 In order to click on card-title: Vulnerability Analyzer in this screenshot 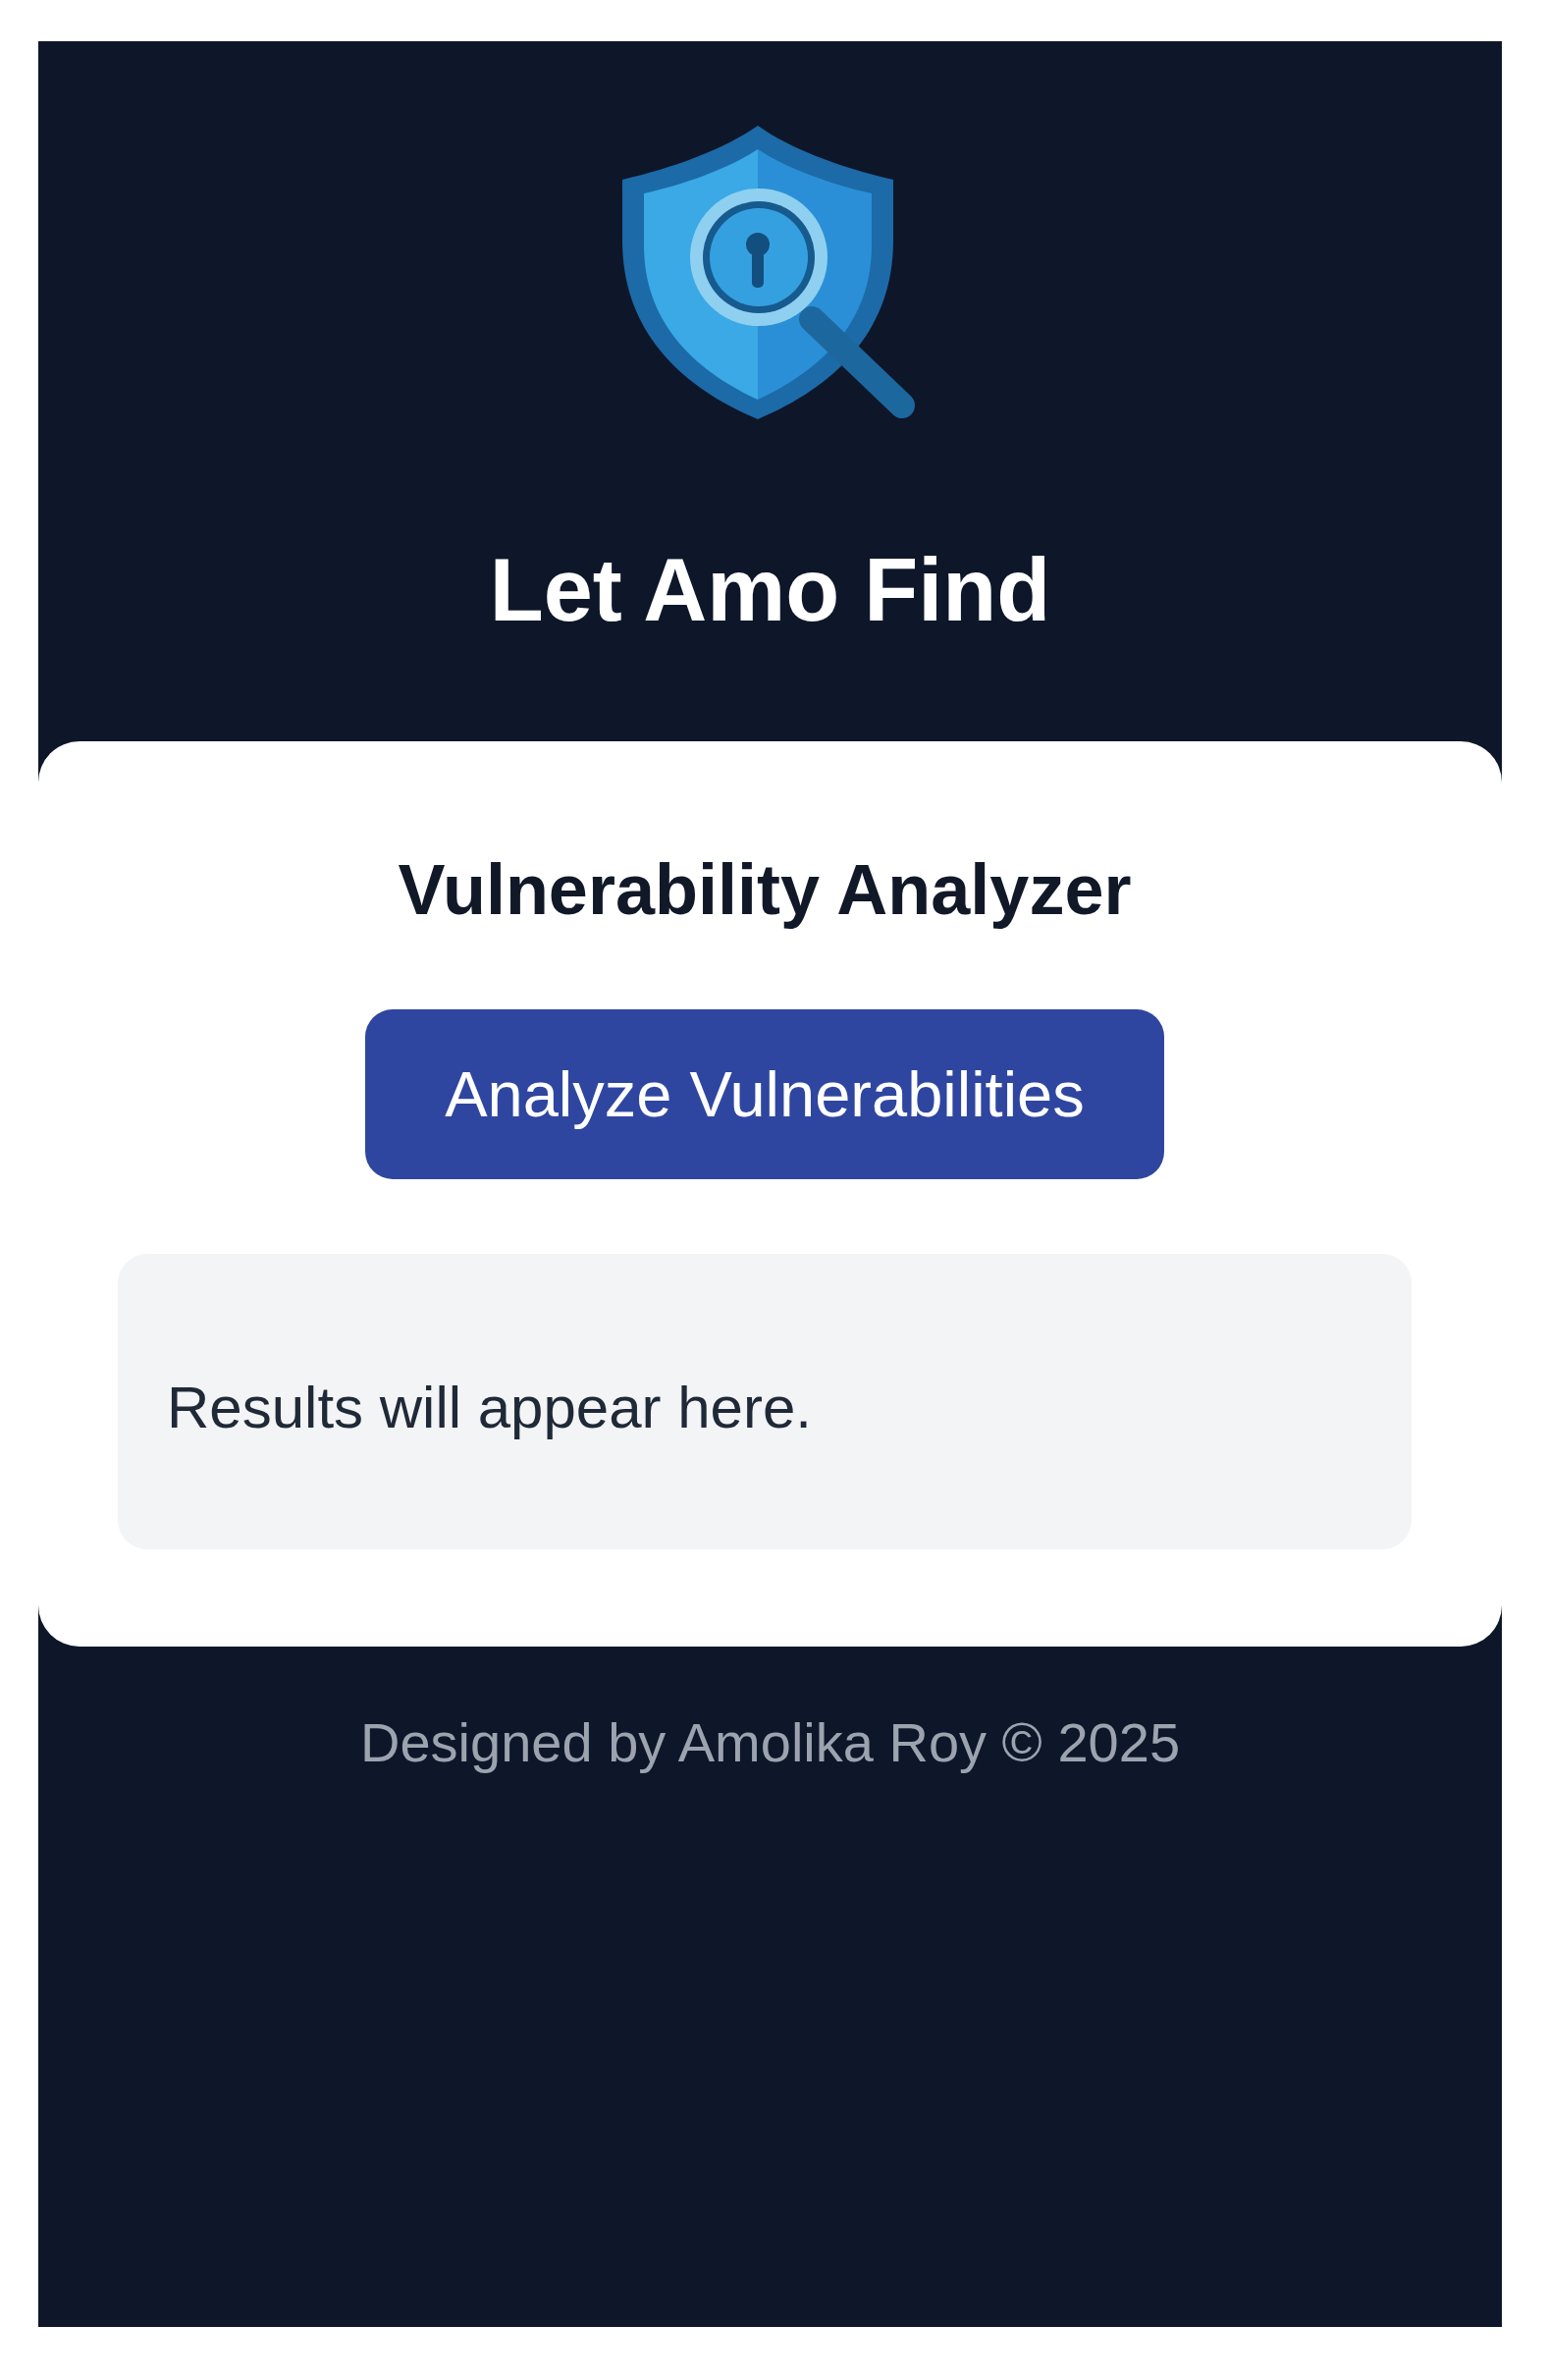, I will do `click(765, 890)`.